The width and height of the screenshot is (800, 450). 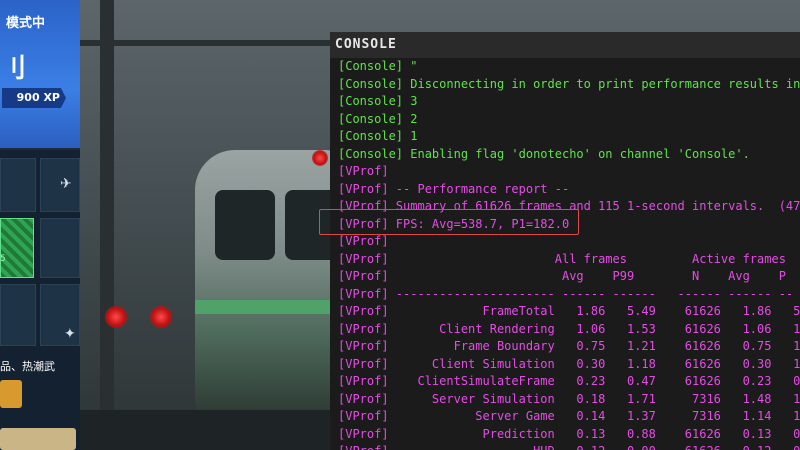 What do you see at coordinates (26, 23) in the screenshot?
I see `mode-text: 模式中` at bounding box center [26, 23].